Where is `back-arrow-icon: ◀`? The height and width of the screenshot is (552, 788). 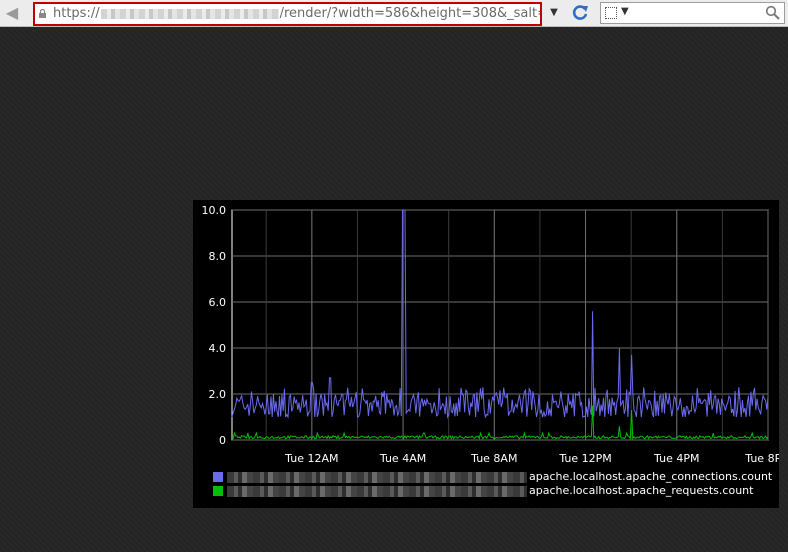 back-arrow-icon: ◀ is located at coordinates (12, 13).